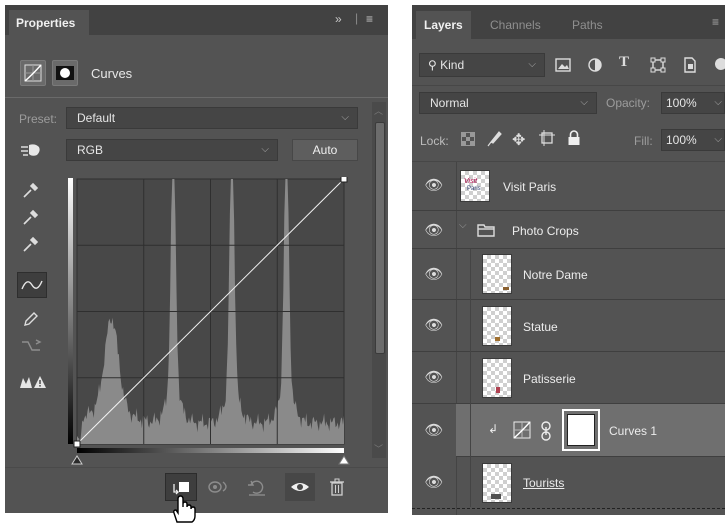 This screenshot has height=524, width=725. I want to click on lock-transparent-icon, so click(468, 140).